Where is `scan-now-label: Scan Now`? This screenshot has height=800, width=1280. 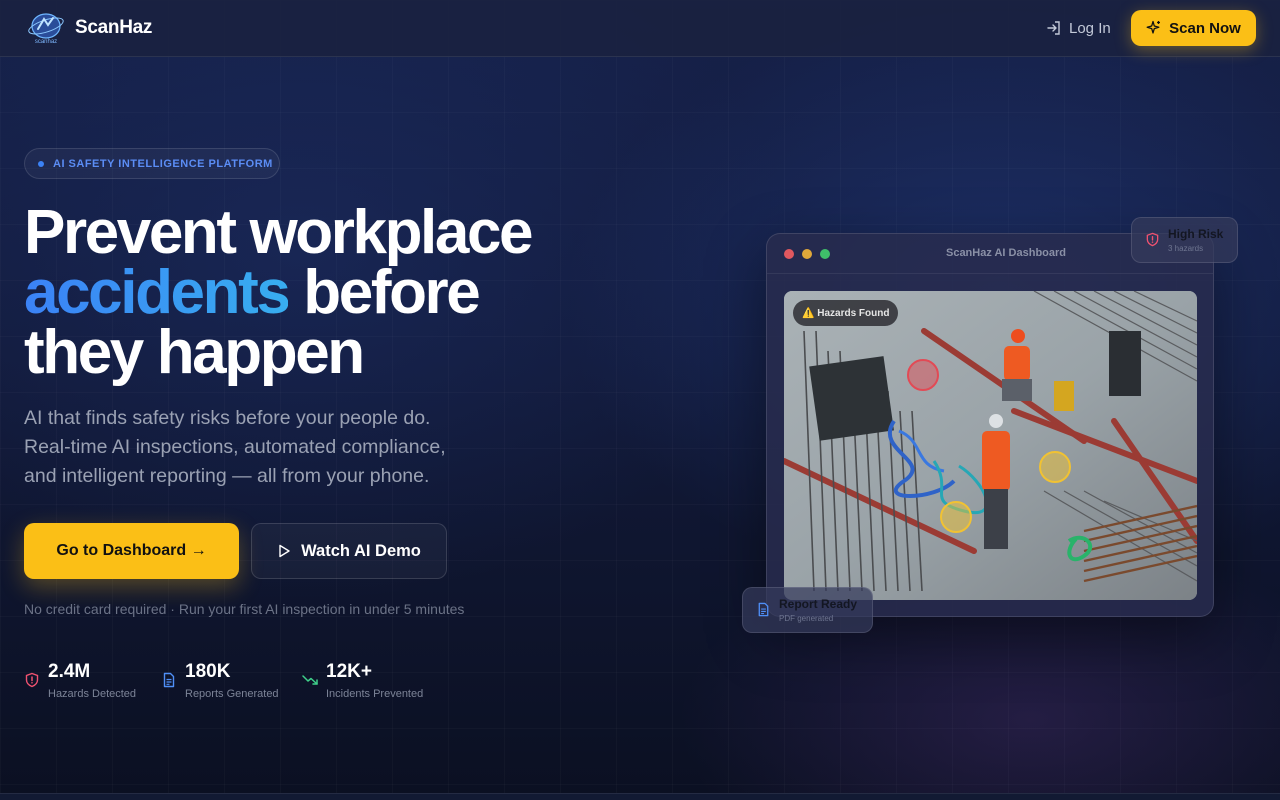
scan-now-label: Scan Now is located at coordinates (1205, 28).